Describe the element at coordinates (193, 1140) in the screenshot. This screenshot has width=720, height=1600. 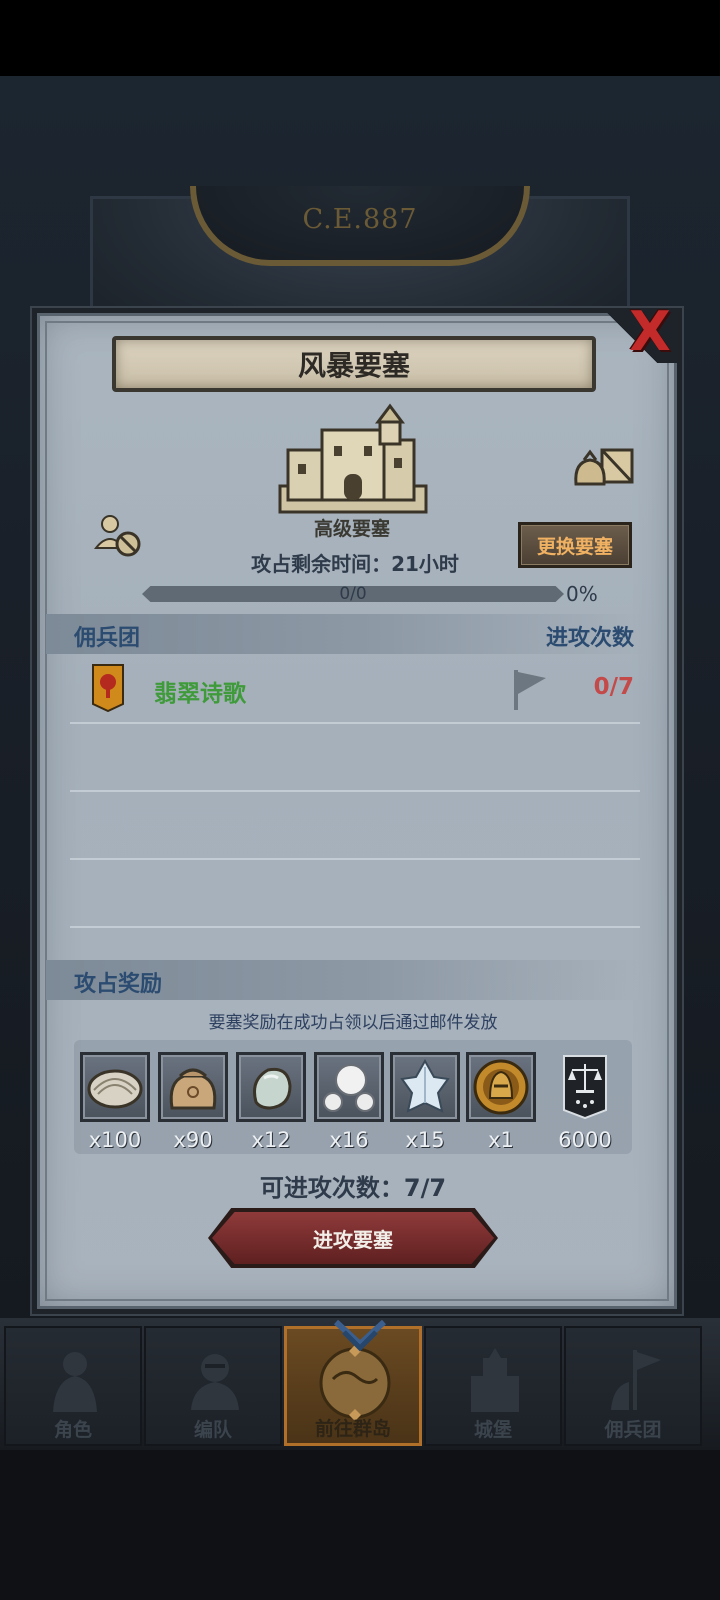
I see `reward-qty: x90` at that location.